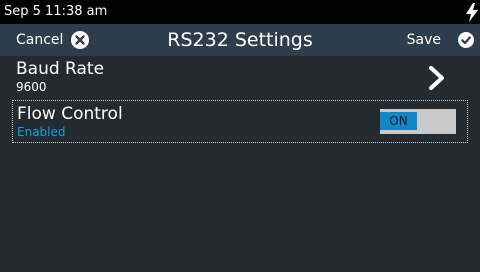 The height and width of the screenshot is (272, 480). I want to click on baud-rate-row: Baud Rate 9600, so click(240, 77).